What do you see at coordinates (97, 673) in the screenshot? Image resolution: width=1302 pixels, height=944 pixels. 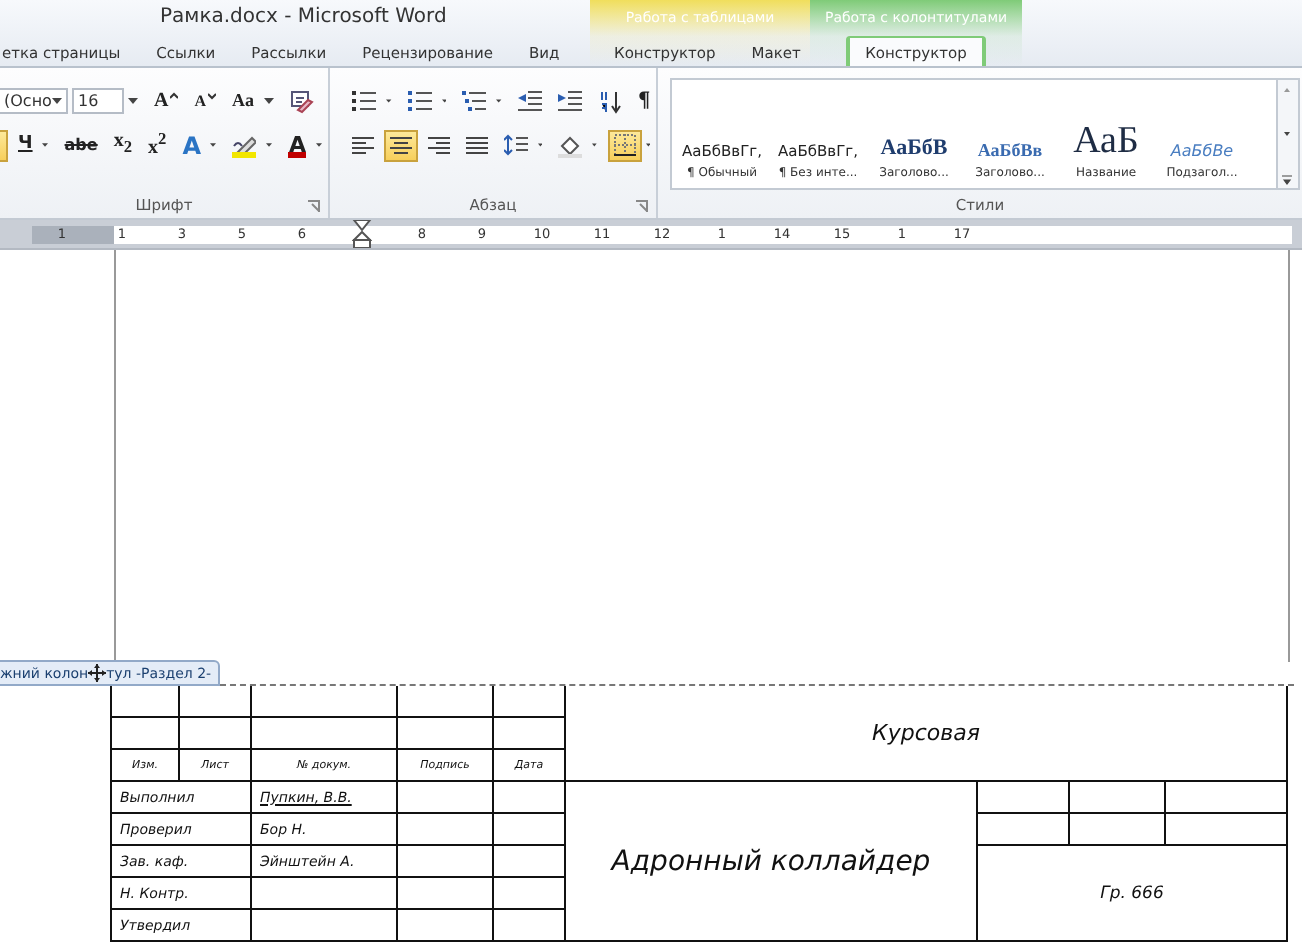 I see `move-cursor-icon` at bounding box center [97, 673].